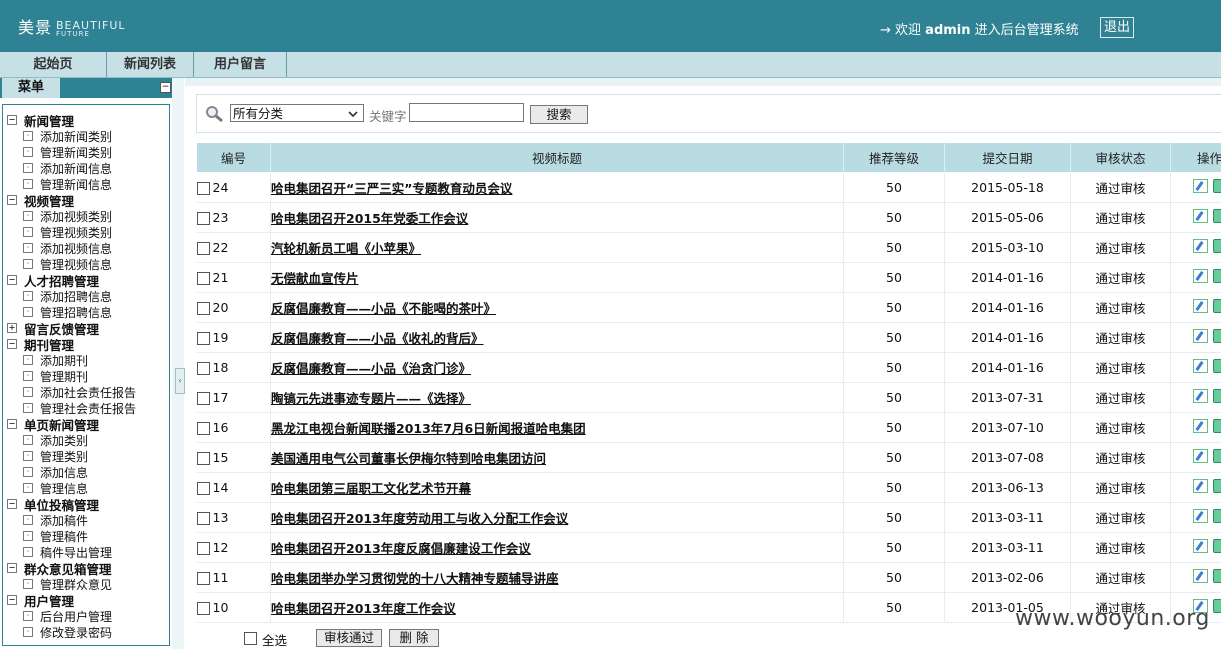 The image size is (1221, 649). Describe the element at coordinates (165, 87) in the screenshot. I see `collapse-all-icon: −` at that location.